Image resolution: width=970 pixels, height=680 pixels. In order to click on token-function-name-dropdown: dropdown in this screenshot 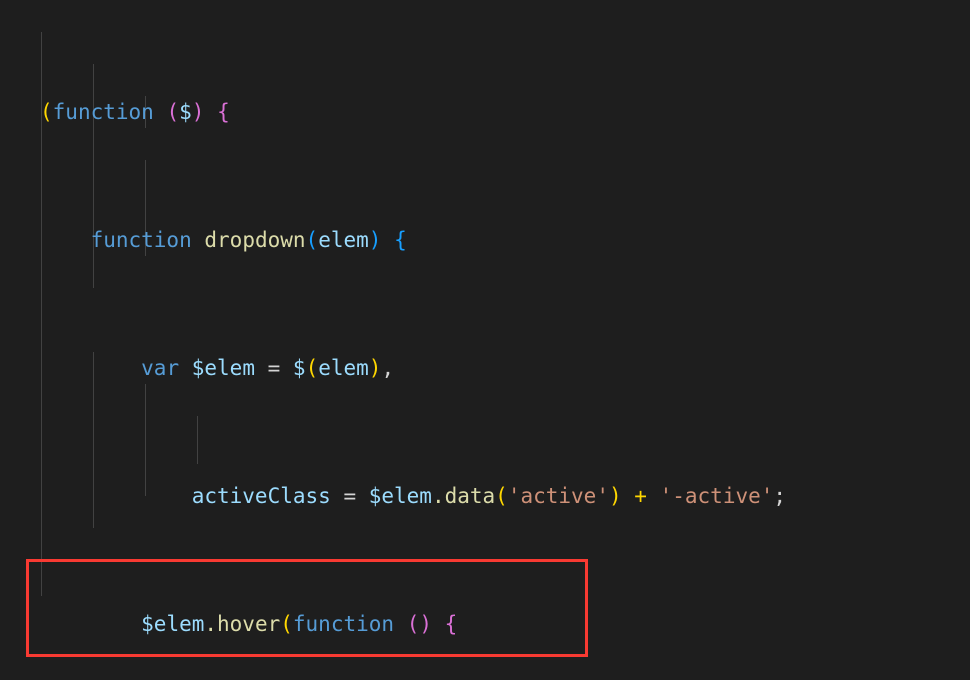, I will do `click(255, 240)`.